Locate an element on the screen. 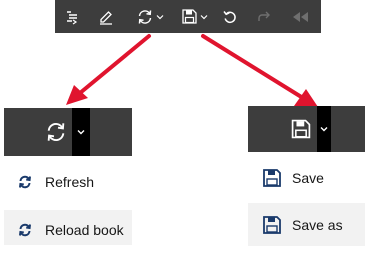  menu-item-save-as: Save as is located at coordinates (306, 224).